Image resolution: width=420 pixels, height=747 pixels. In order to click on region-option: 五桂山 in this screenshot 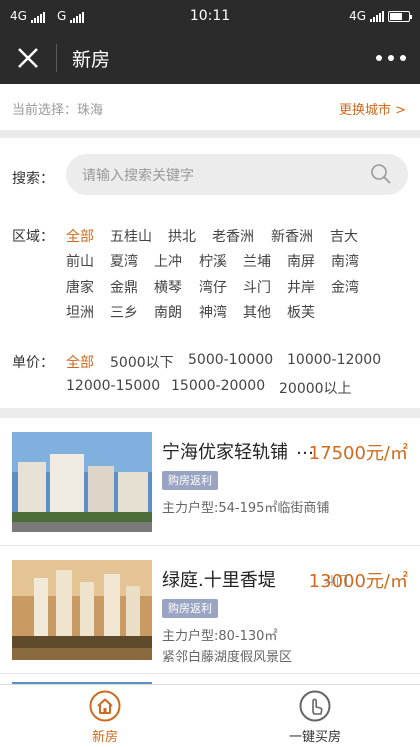, I will do `click(131, 236)`.